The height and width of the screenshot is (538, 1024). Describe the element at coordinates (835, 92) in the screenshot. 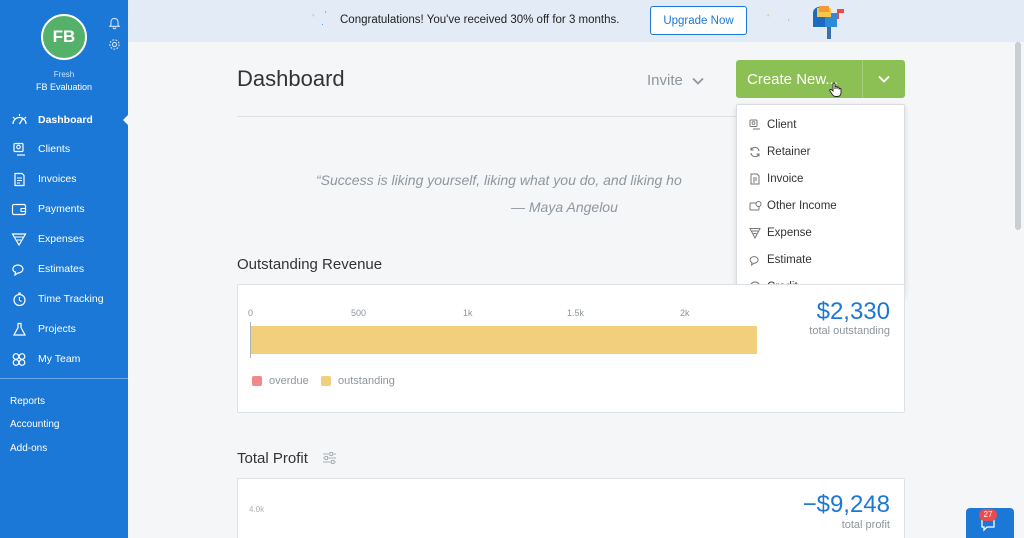

I see `hand-cursor-icon` at that location.